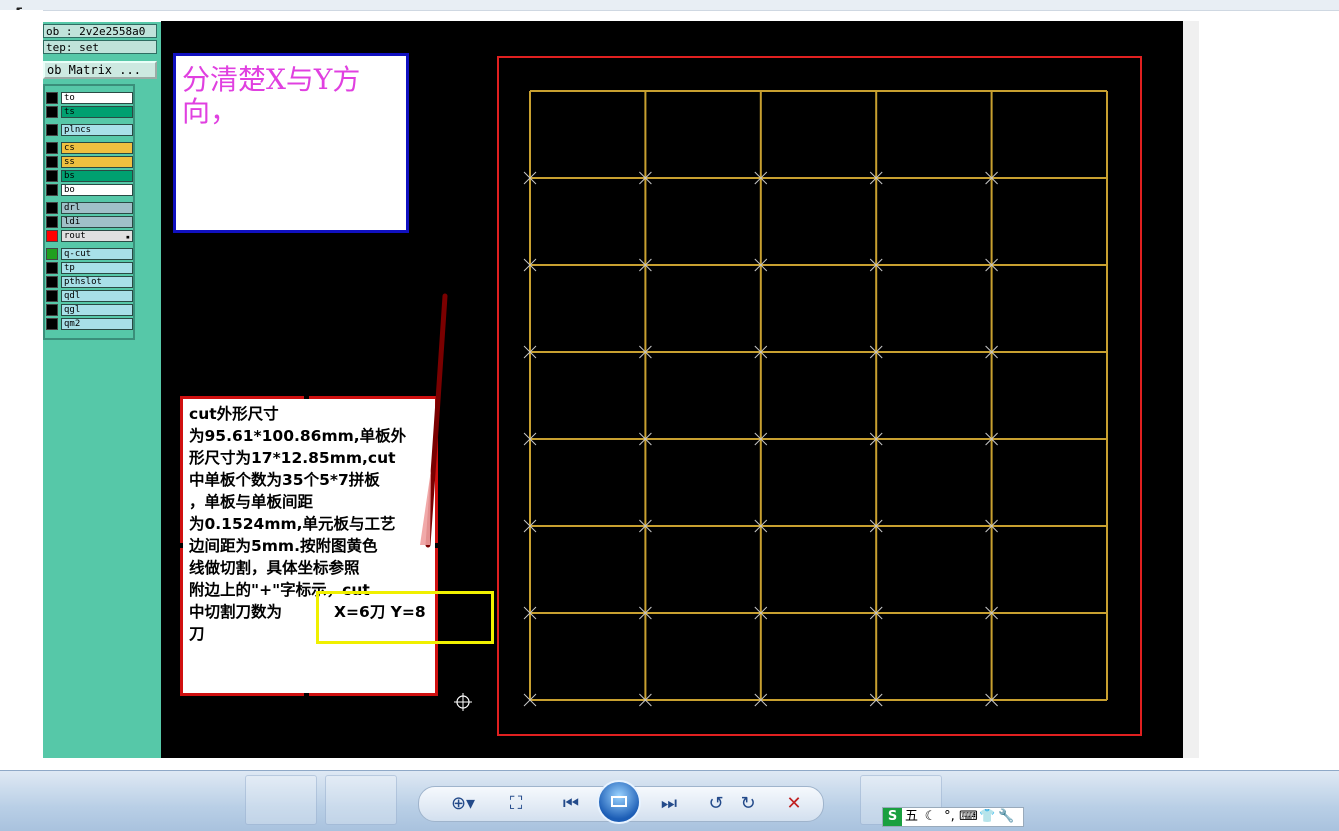 The height and width of the screenshot is (831, 1339). What do you see at coordinates (968, 817) in the screenshot?
I see `keyboard-icon: ⌨` at bounding box center [968, 817].